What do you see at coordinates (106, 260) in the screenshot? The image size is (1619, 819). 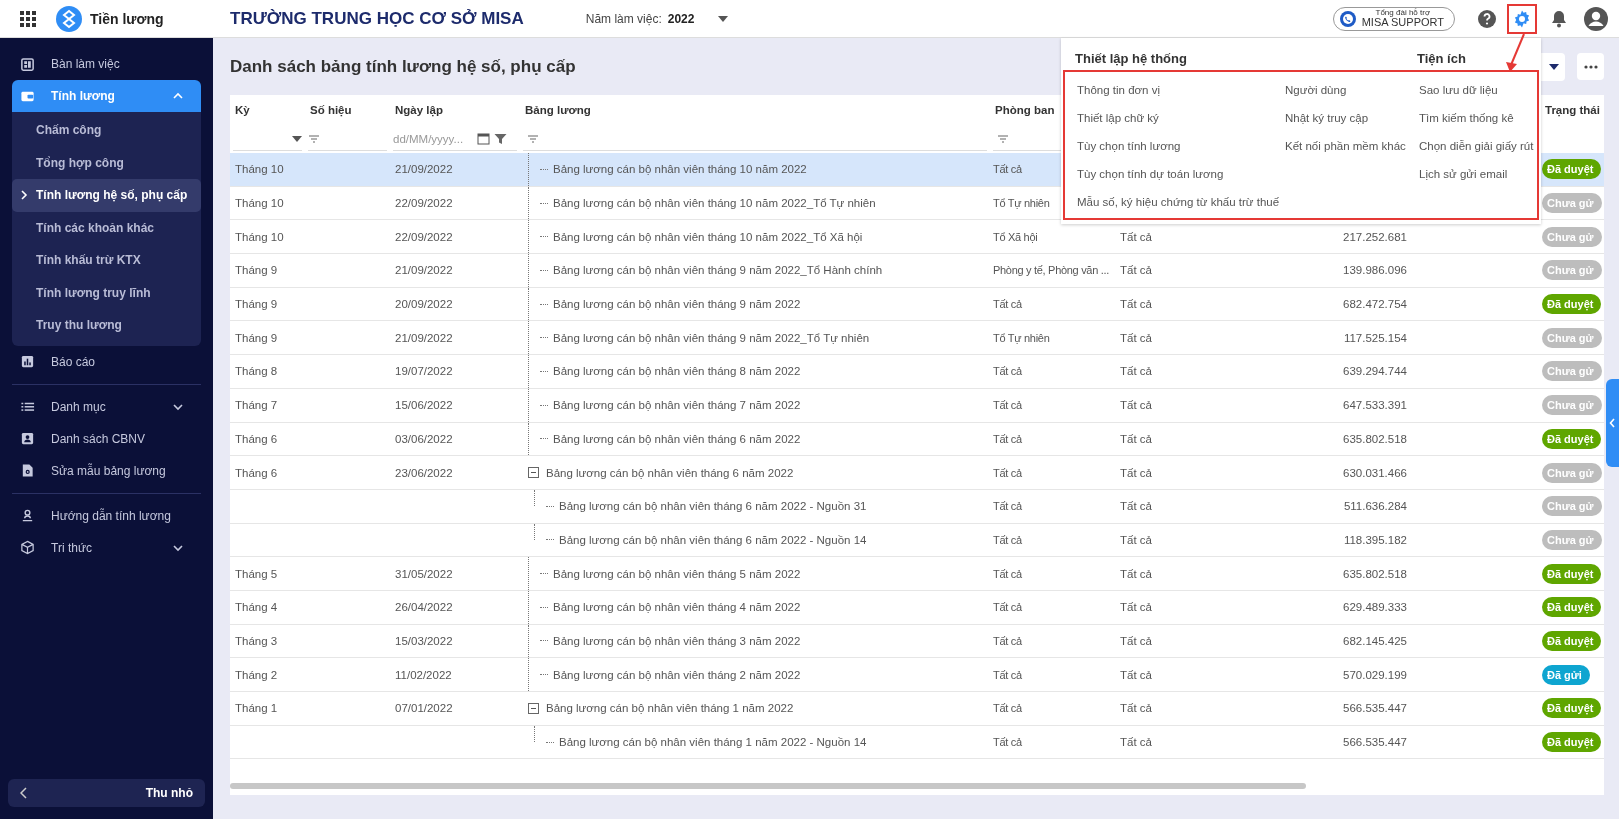 I see `submenu-item: Tính khấu trừ KTX` at bounding box center [106, 260].